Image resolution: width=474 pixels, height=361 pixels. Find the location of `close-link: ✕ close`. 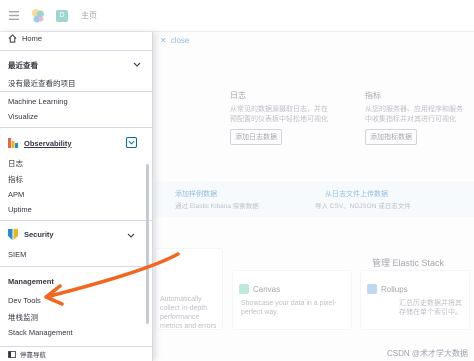

close-link: ✕ close is located at coordinates (174, 40).